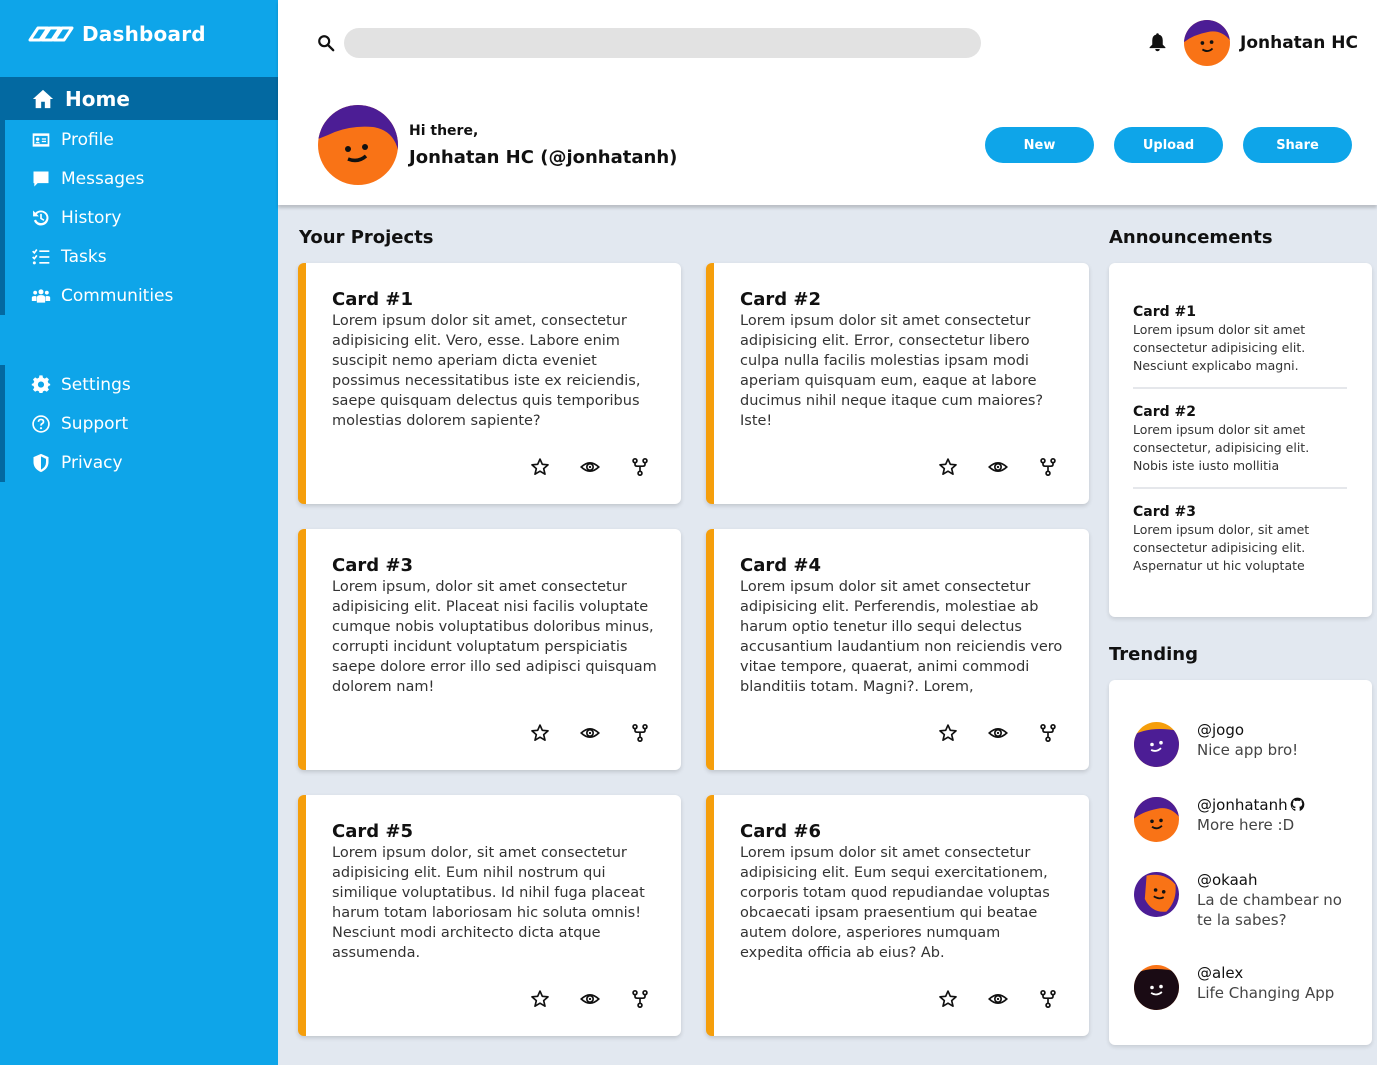  What do you see at coordinates (141, 384) in the screenshot?
I see `sidebar-item-settings: Settings` at bounding box center [141, 384].